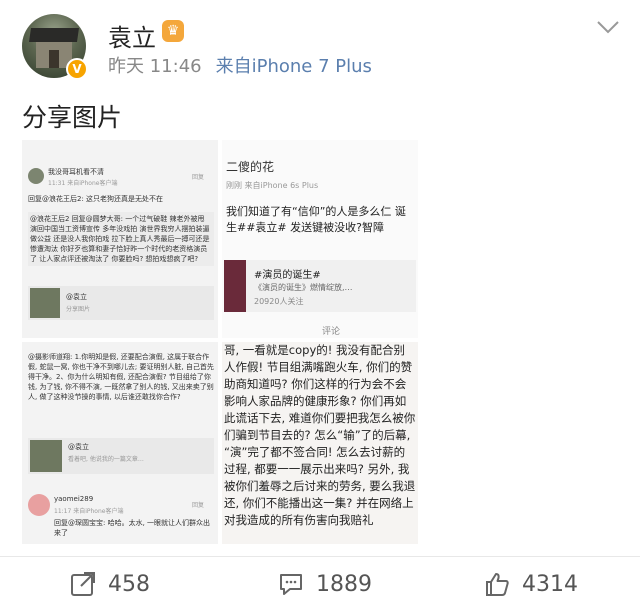 The image size is (640, 609). I want to click on post-time: 昨天 11:46, so click(155, 66).